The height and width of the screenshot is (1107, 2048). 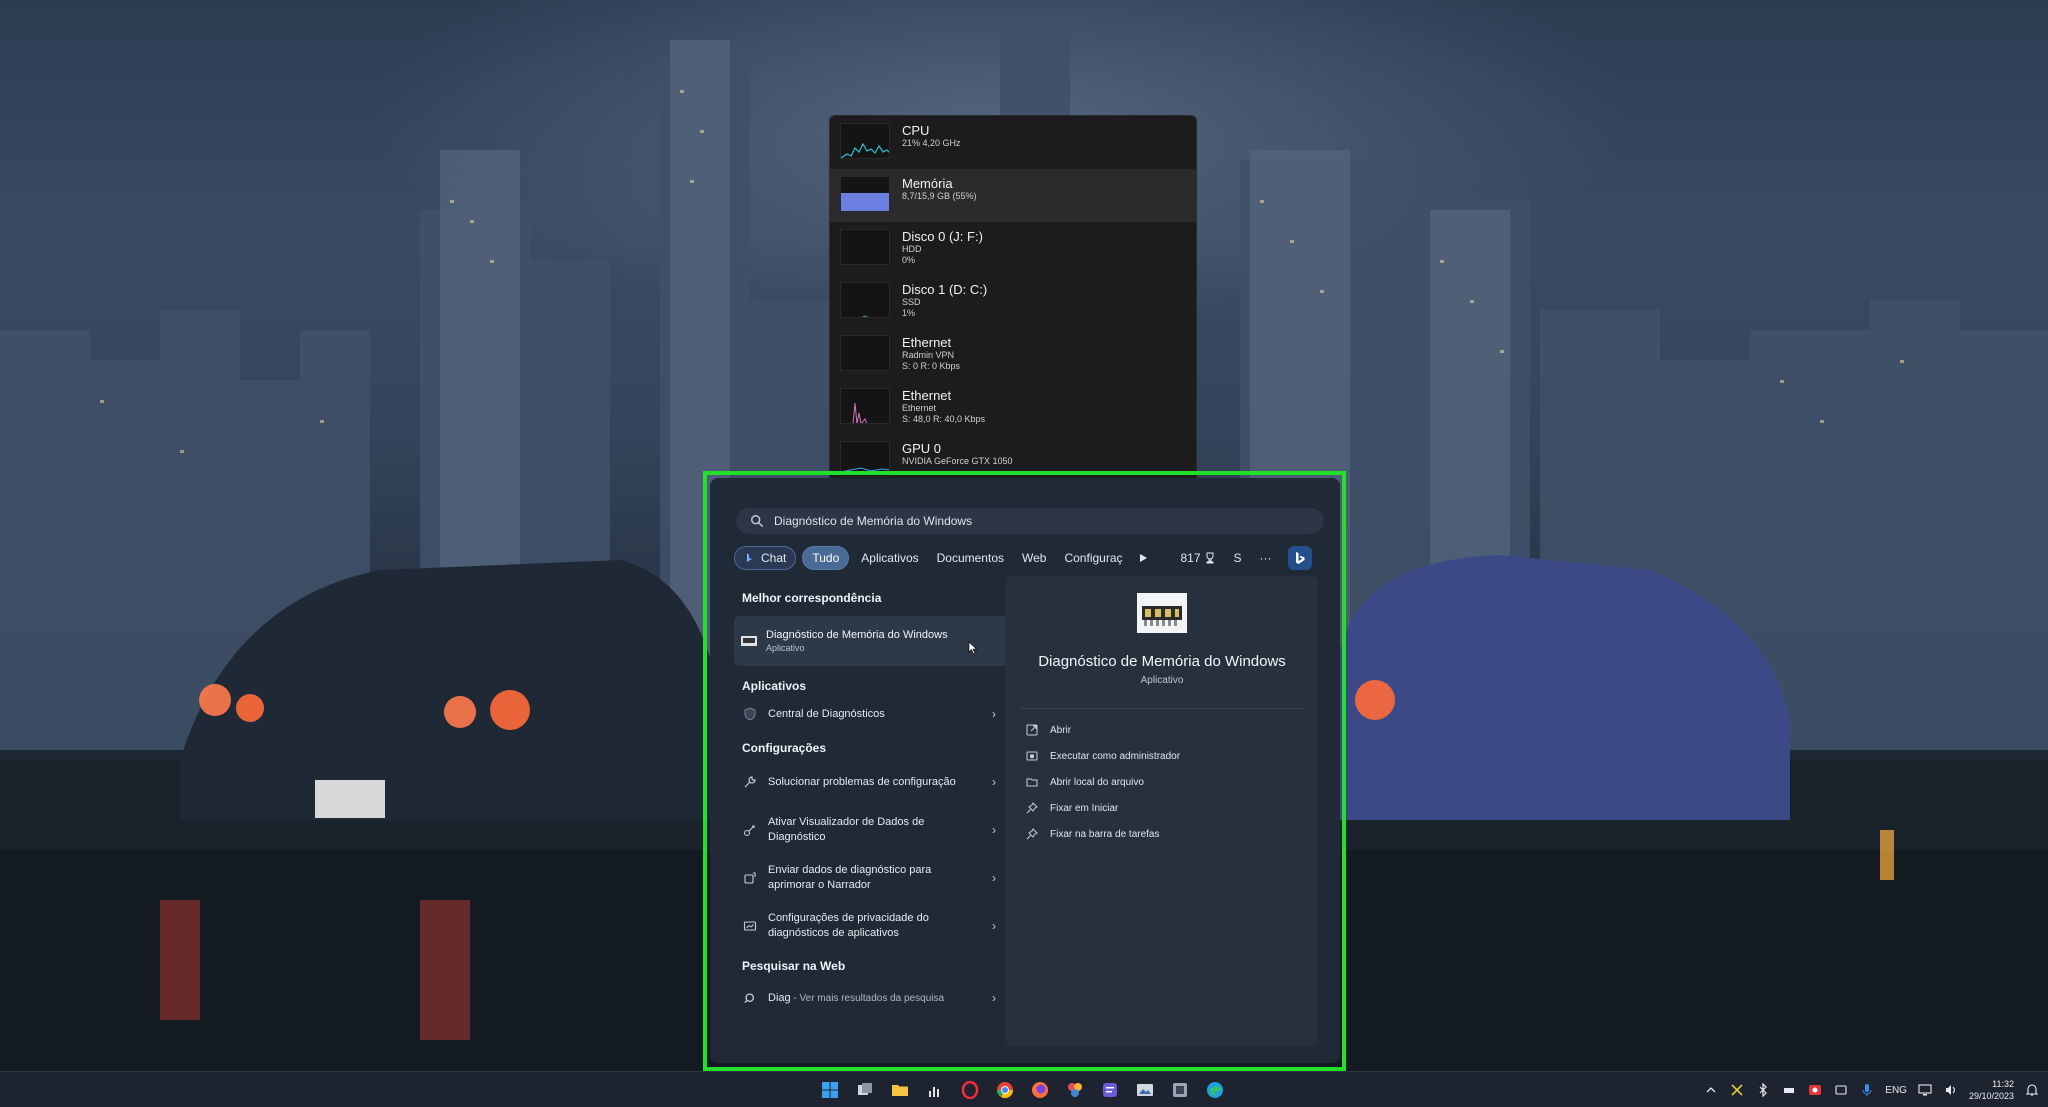 I want to click on shield-icon, so click(x=750, y=714).